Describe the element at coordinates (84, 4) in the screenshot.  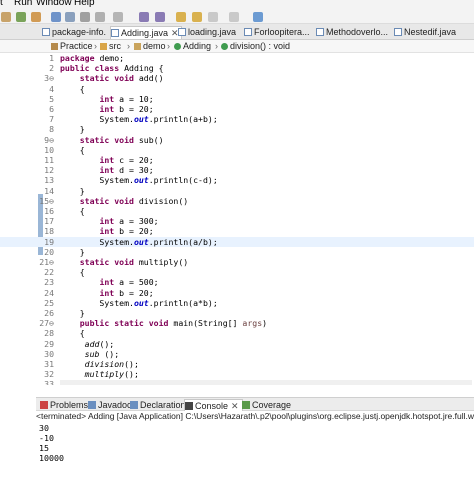
I see `menu-item-help: Help` at that location.